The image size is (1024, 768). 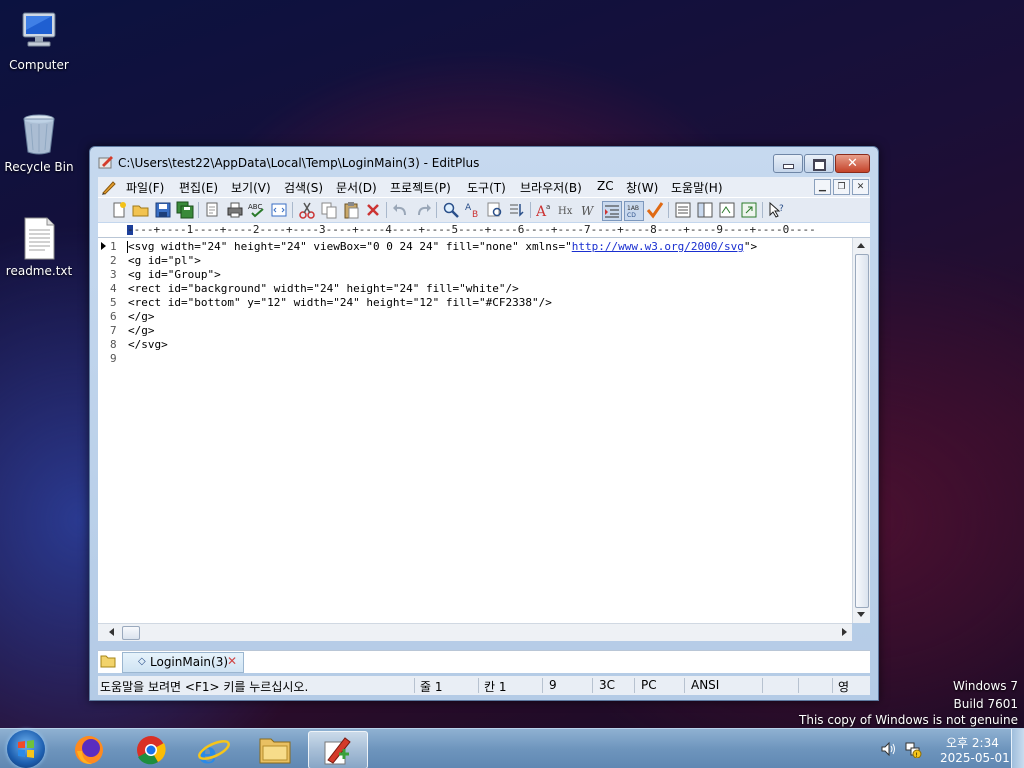 I want to click on code-hyperlink: http://www.w3.org/2000/svg, so click(x=658, y=246).